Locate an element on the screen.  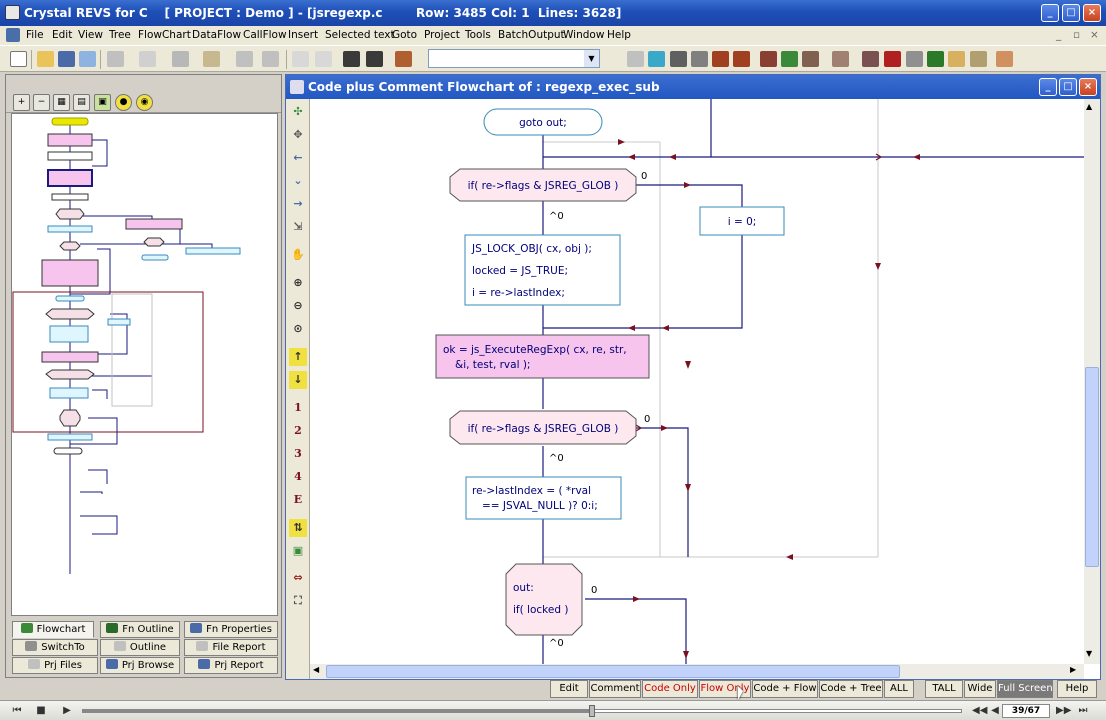
settings-icon is located at coordinates (1004, 59).